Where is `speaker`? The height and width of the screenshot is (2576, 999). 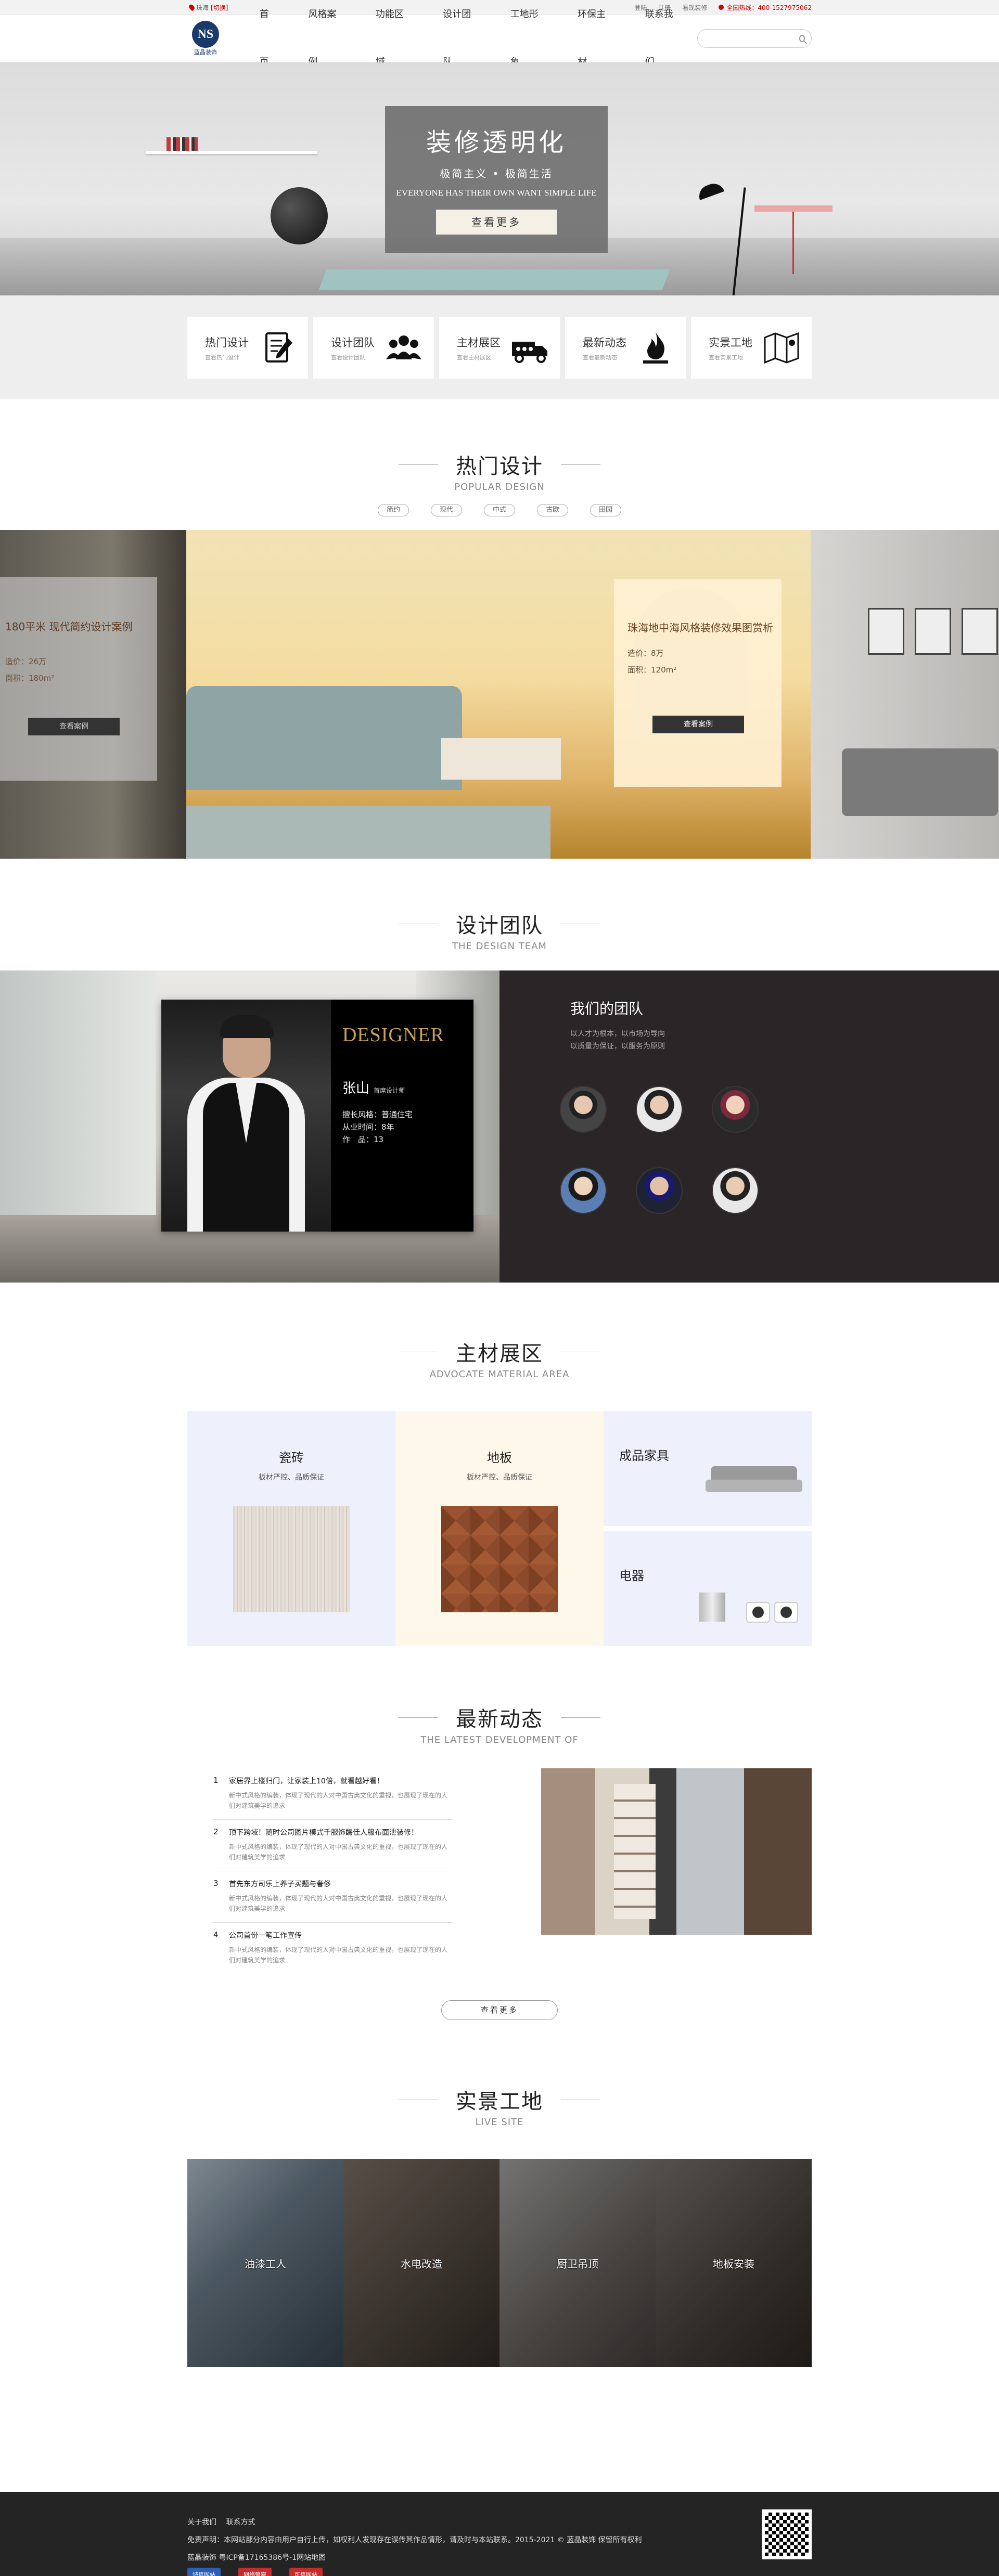 speaker is located at coordinates (758, 1613).